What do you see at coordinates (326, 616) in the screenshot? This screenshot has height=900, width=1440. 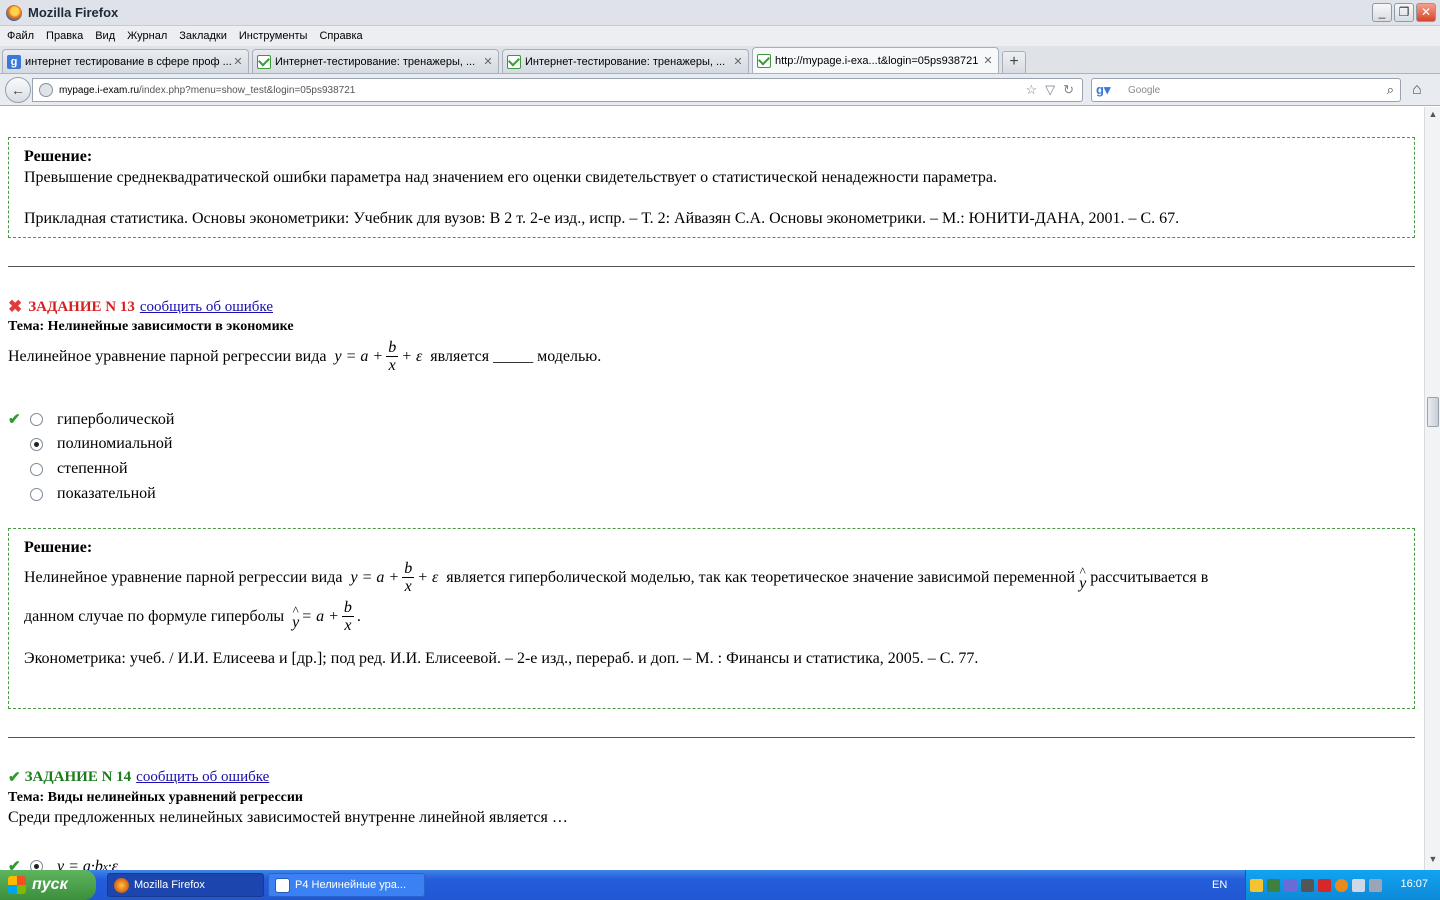 I see `hyperbola-formula: ^ y = a + b x.` at bounding box center [326, 616].